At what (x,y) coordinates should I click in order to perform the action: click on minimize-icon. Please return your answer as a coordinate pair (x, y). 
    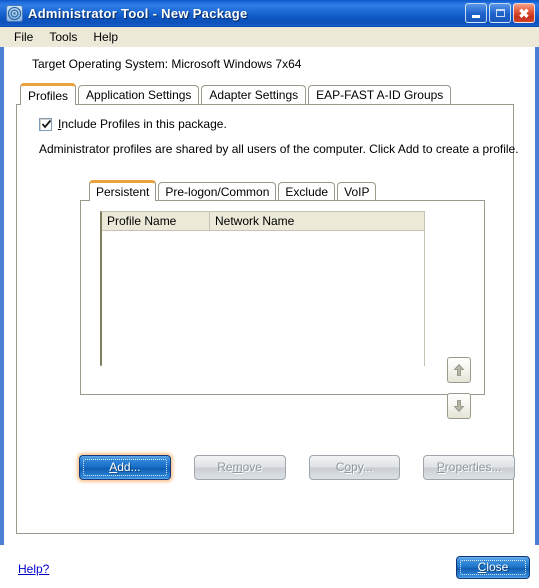
    Looking at the image, I should click on (476, 16).